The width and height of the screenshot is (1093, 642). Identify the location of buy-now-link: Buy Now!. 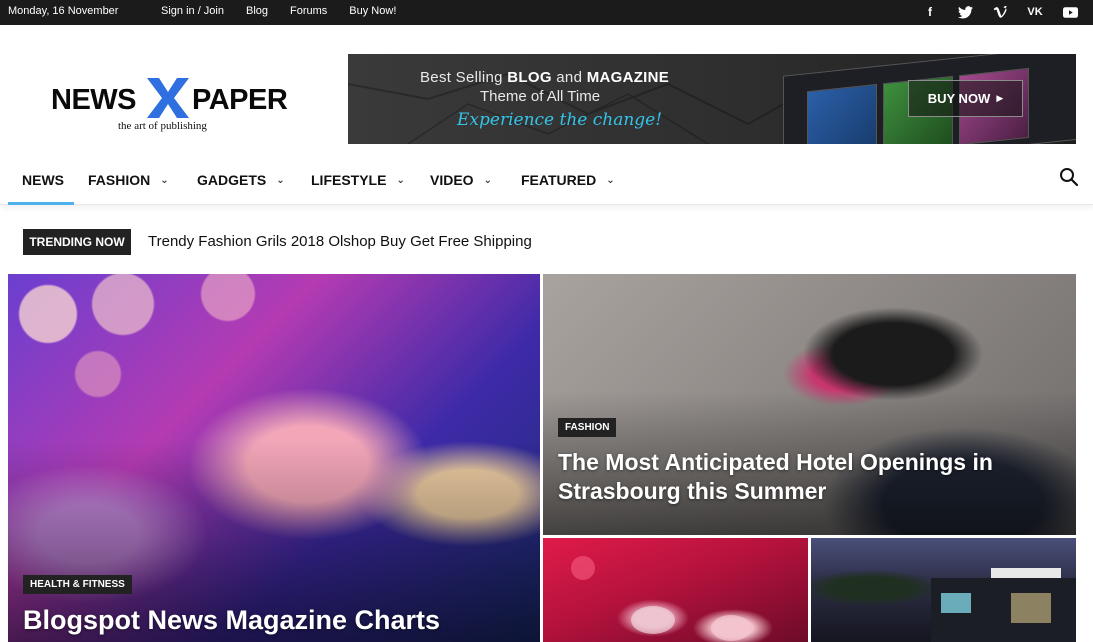
(372, 11).